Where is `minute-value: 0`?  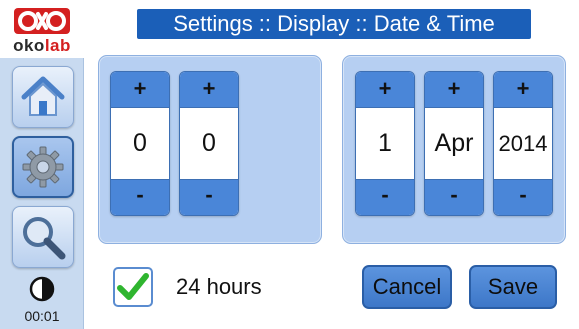
minute-value: 0 is located at coordinates (209, 143).